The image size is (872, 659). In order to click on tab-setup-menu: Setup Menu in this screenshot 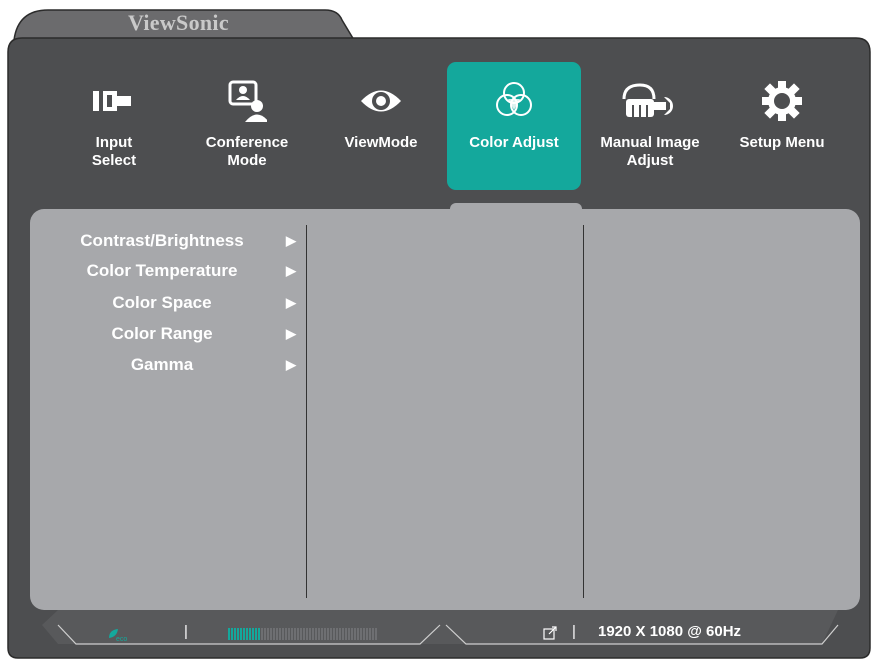, I will do `click(782, 126)`.